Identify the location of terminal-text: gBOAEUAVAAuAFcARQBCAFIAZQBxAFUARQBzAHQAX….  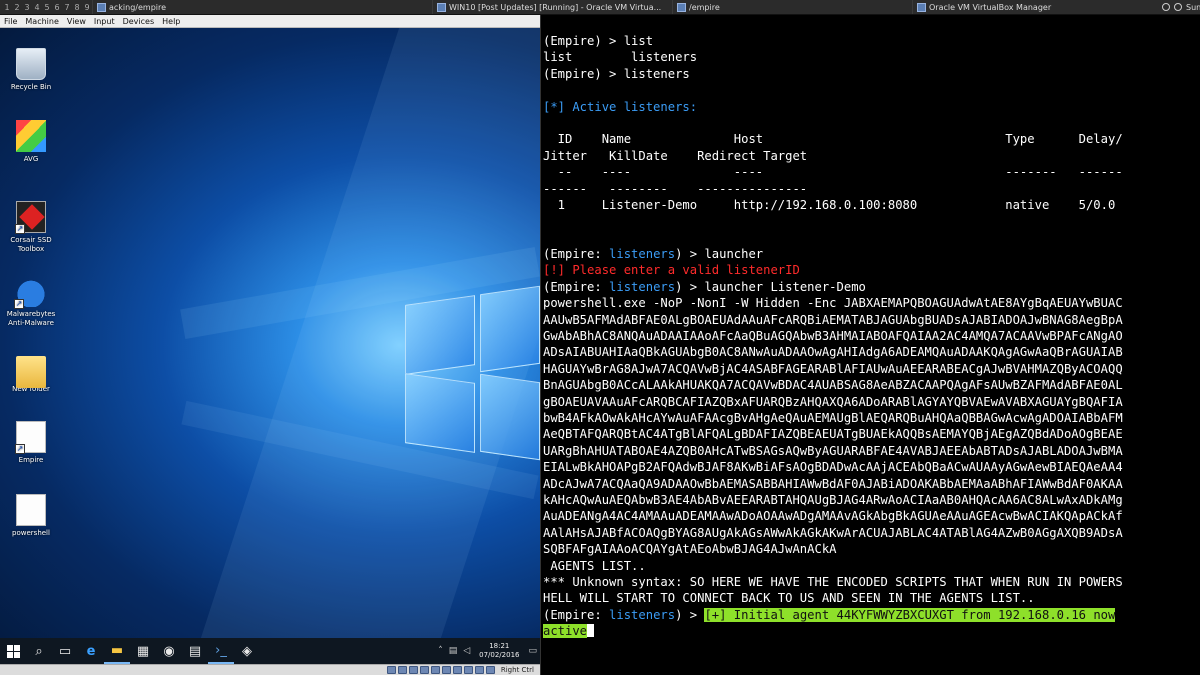
(833, 401).